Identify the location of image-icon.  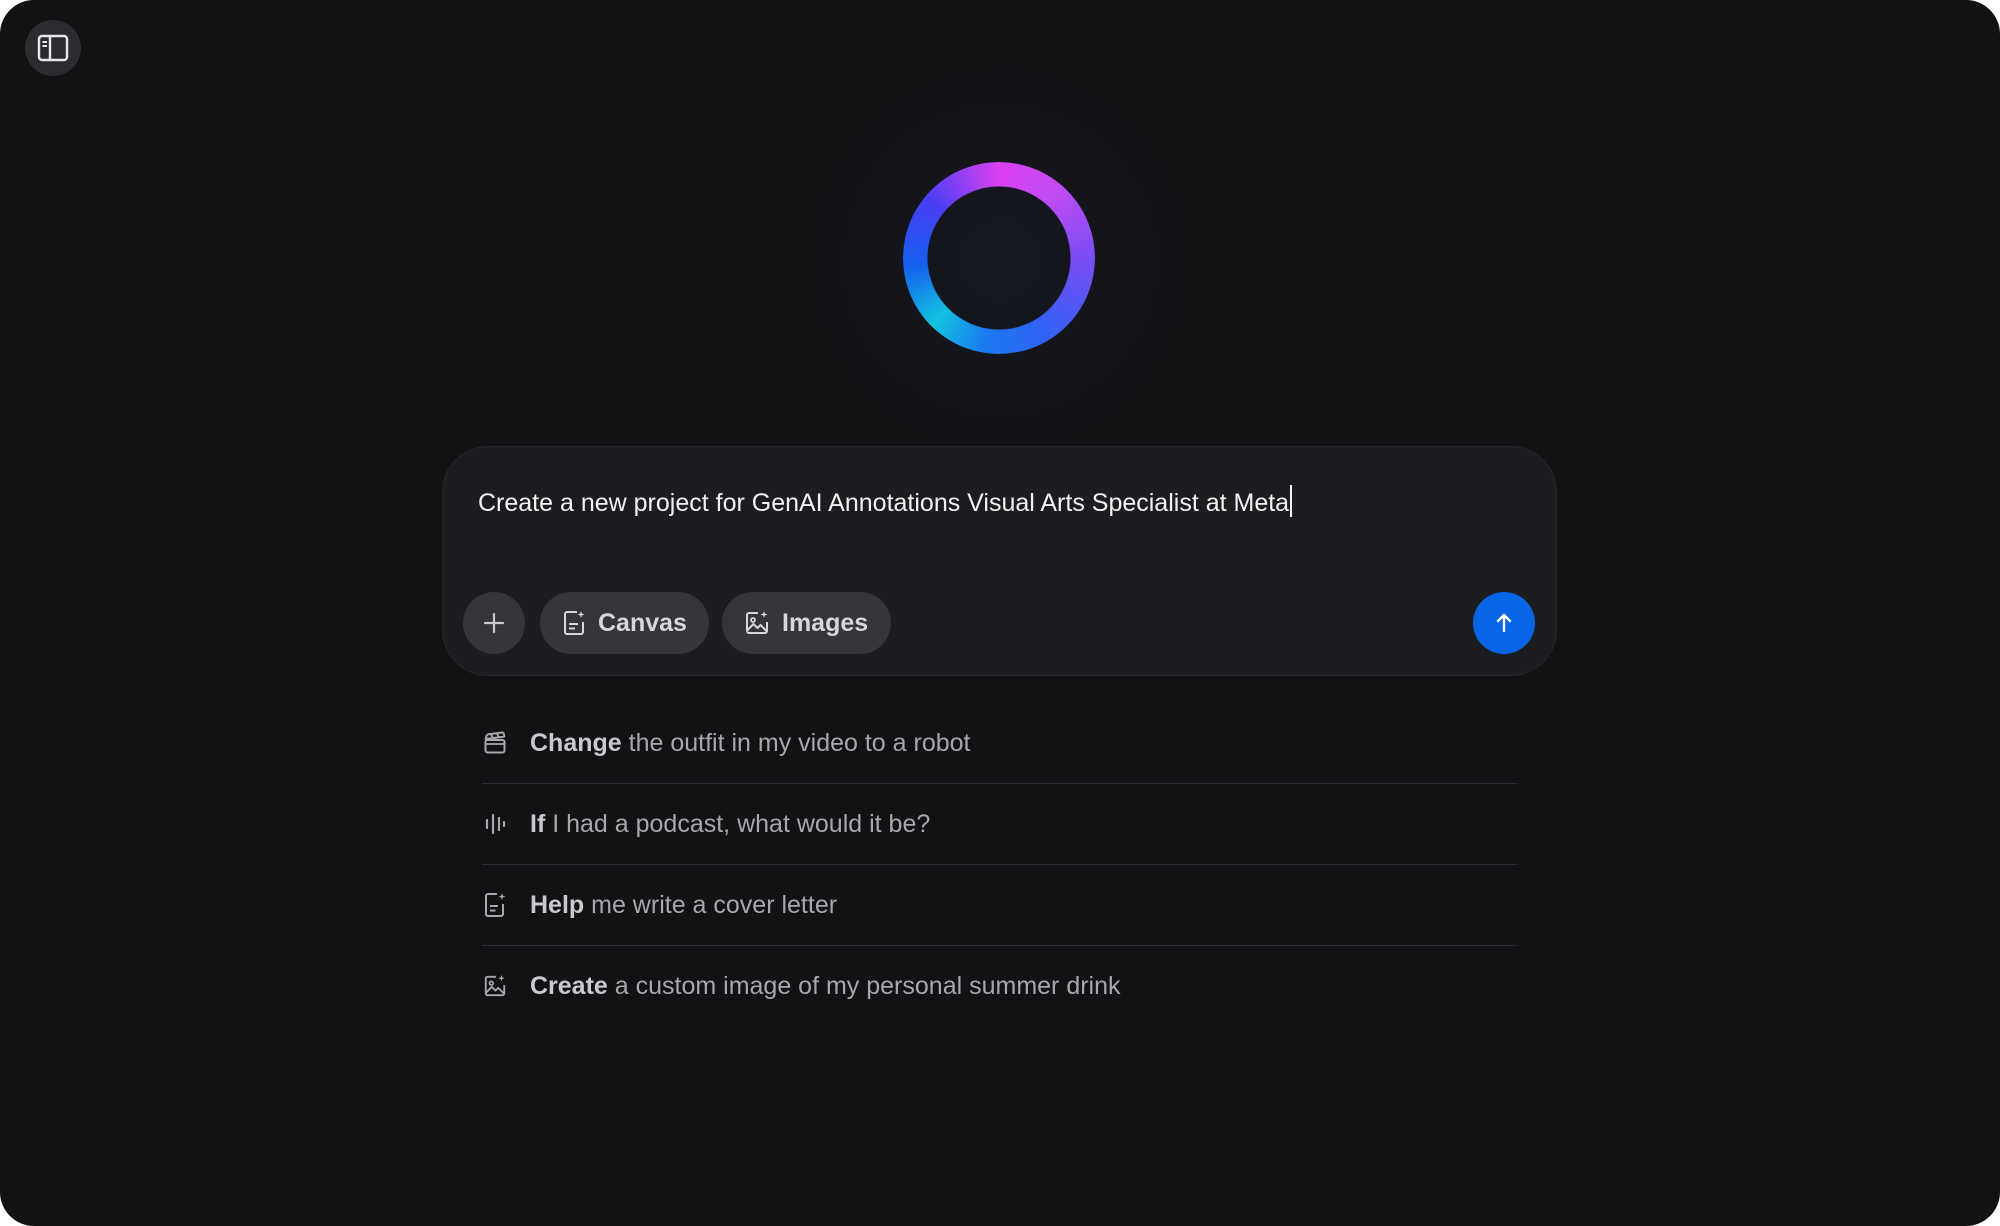
(757, 622).